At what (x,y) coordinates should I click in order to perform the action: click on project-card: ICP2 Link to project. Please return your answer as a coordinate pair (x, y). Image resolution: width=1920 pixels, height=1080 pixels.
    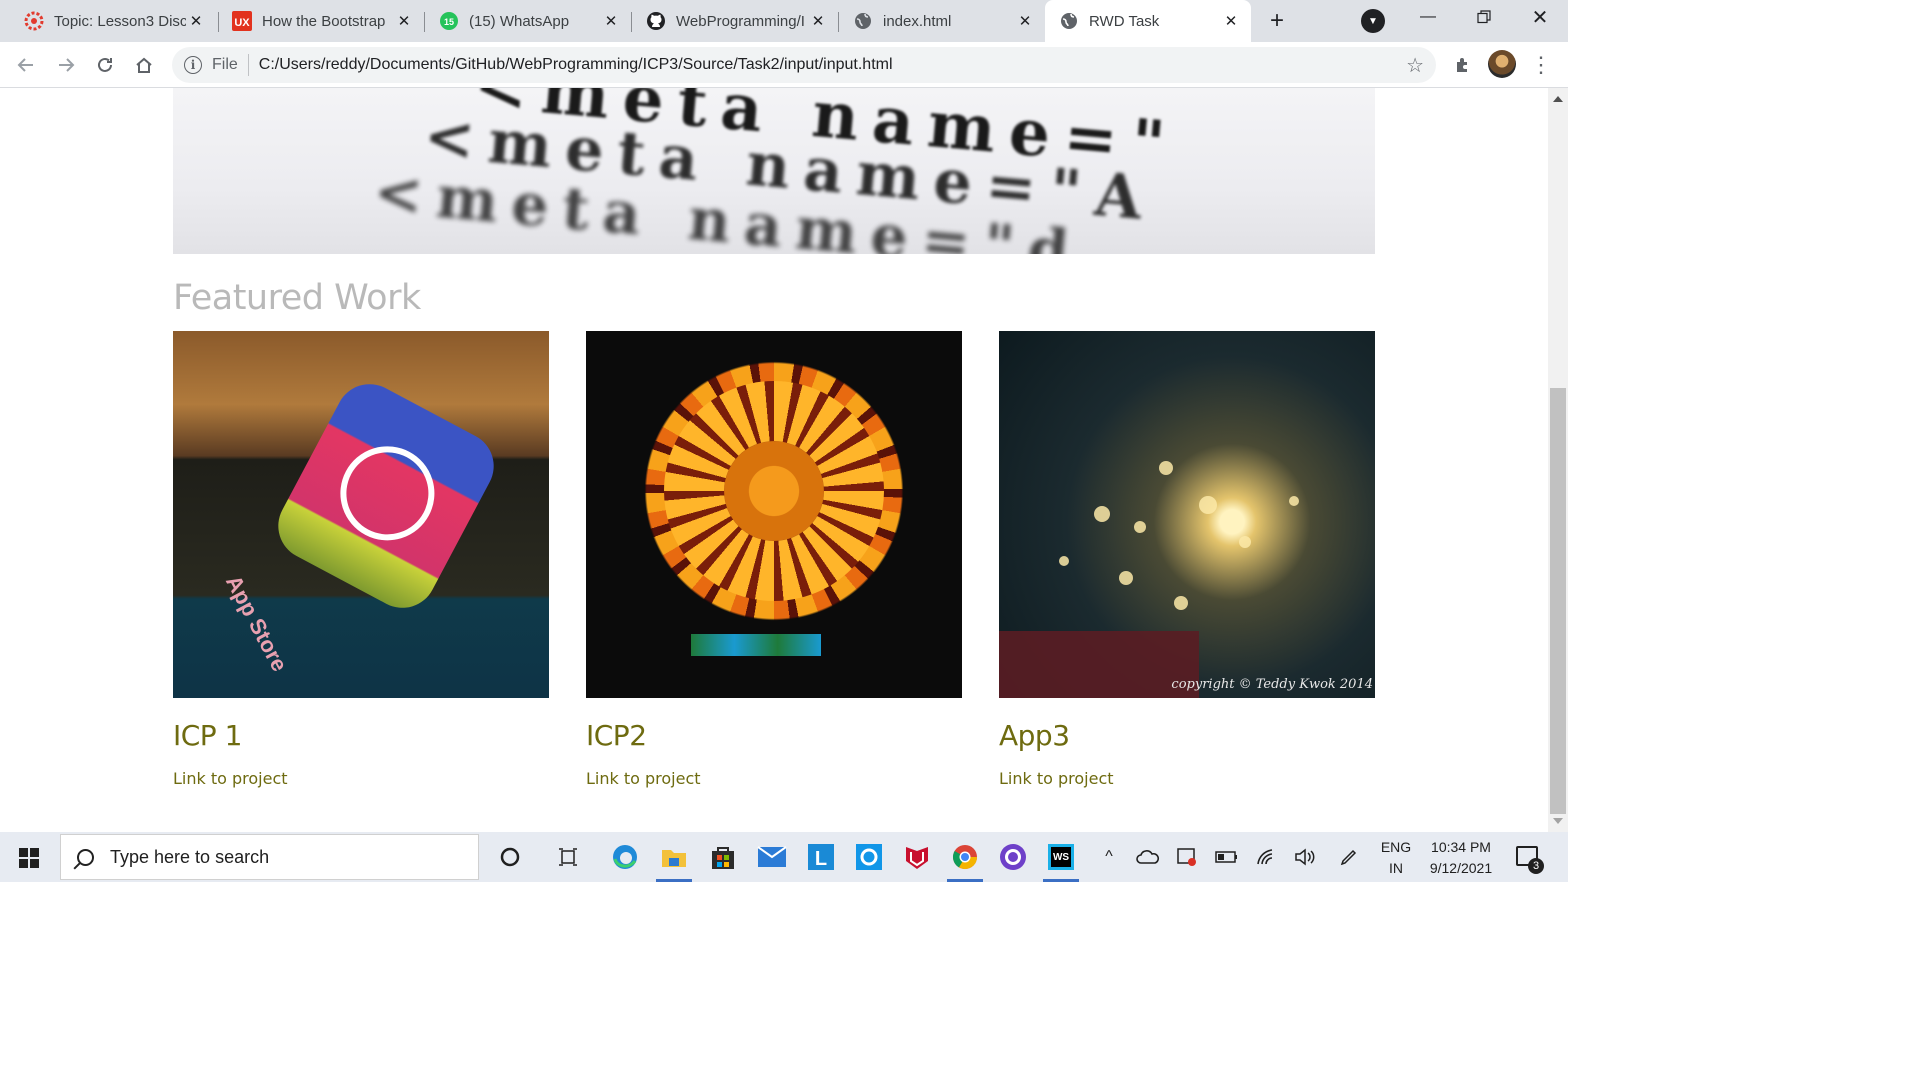
    Looking at the image, I should click on (774, 559).